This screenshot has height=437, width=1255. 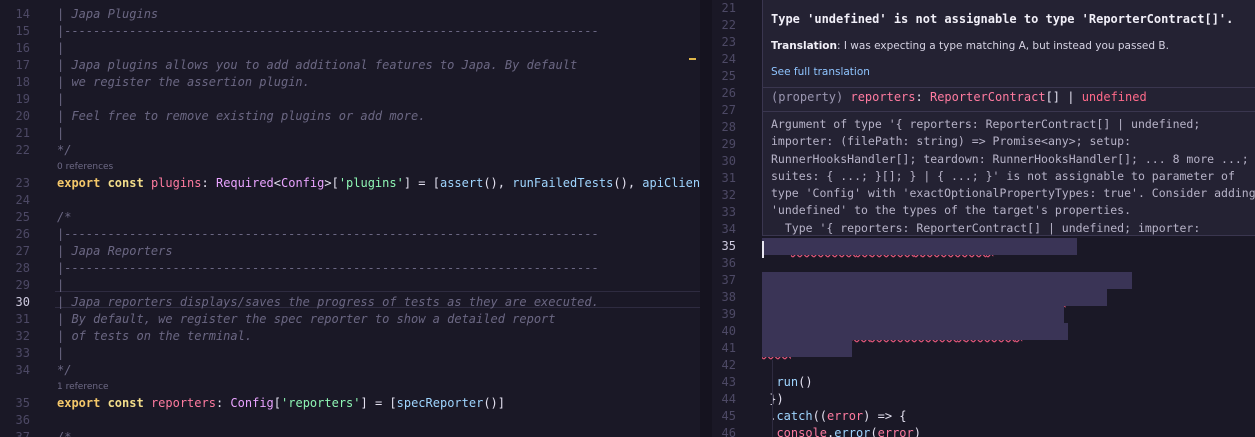 I want to click on code-line: 37 /*, so click(x=350, y=433).